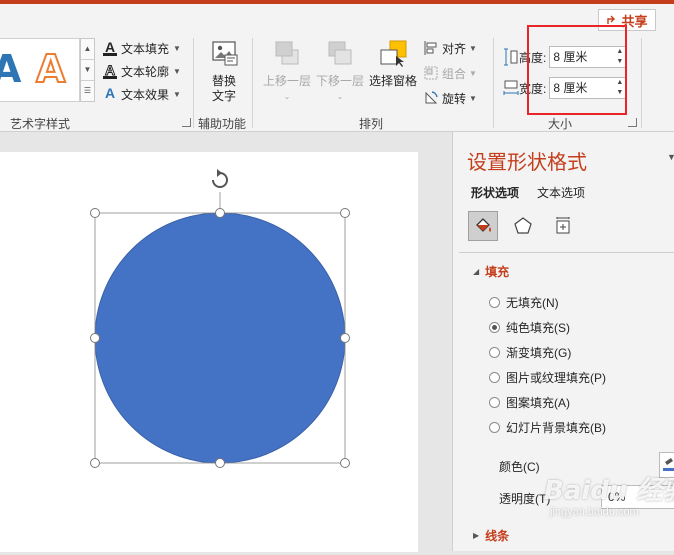  I want to click on arrange-group-label: 排列, so click(371, 124).